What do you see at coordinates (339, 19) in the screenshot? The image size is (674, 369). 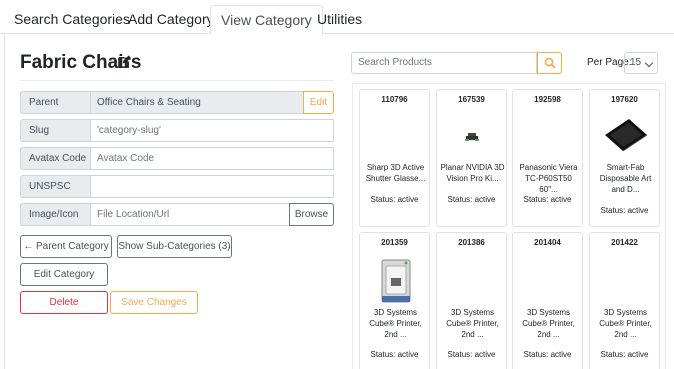 I see `tab-utilities: Utilities` at bounding box center [339, 19].